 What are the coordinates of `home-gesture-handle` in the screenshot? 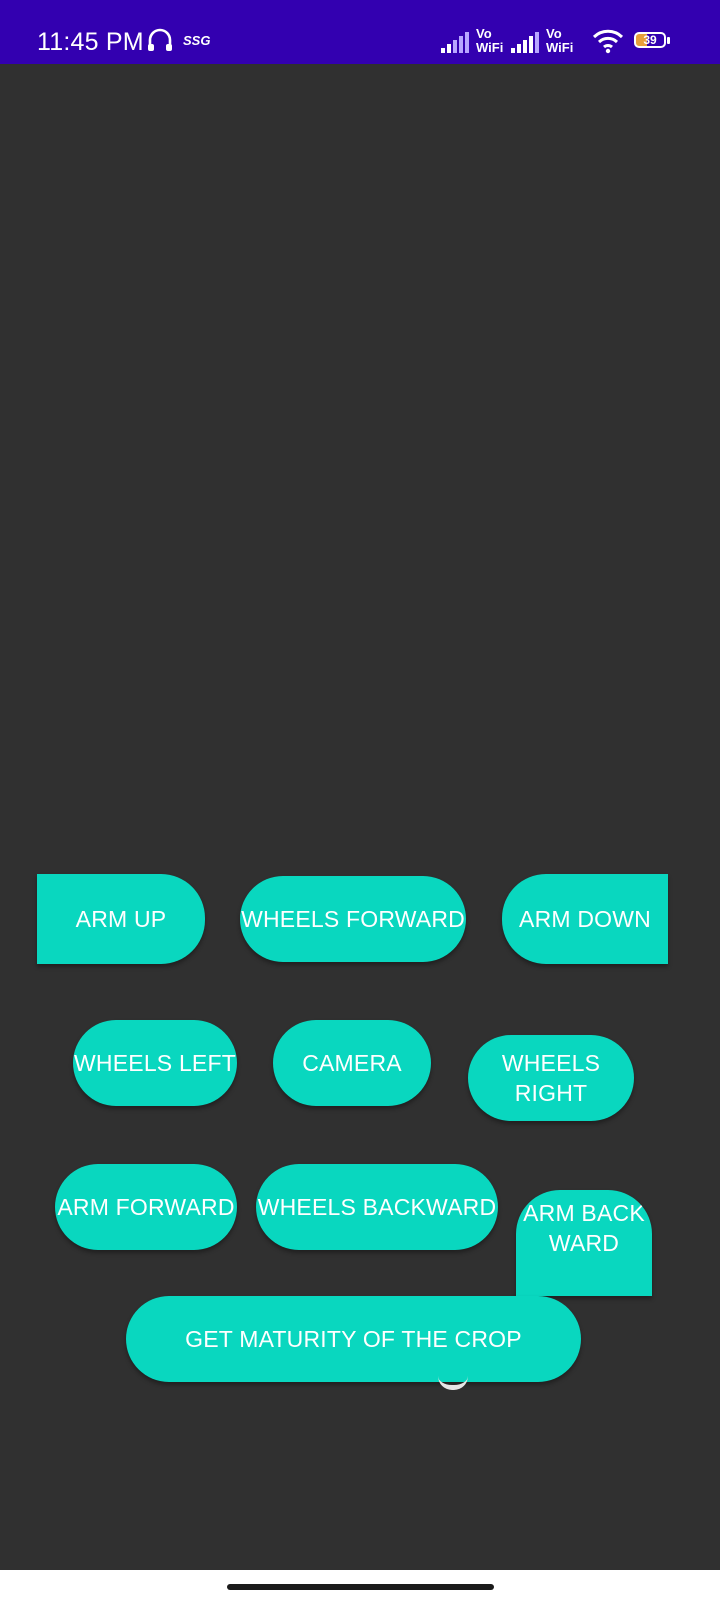 It's located at (360, 1587).